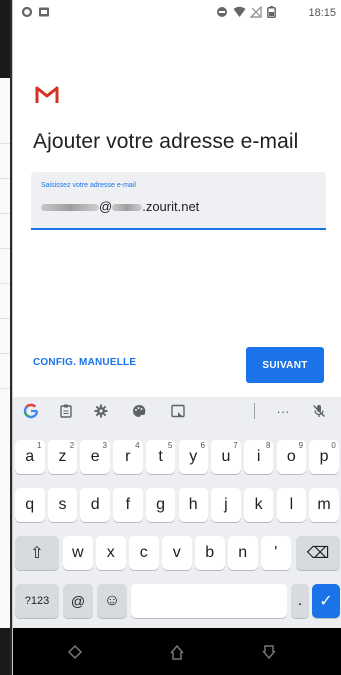 This screenshot has height=675, width=341. What do you see at coordinates (139, 411) in the screenshot?
I see `palette-icon` at bounding box center [139, 411].